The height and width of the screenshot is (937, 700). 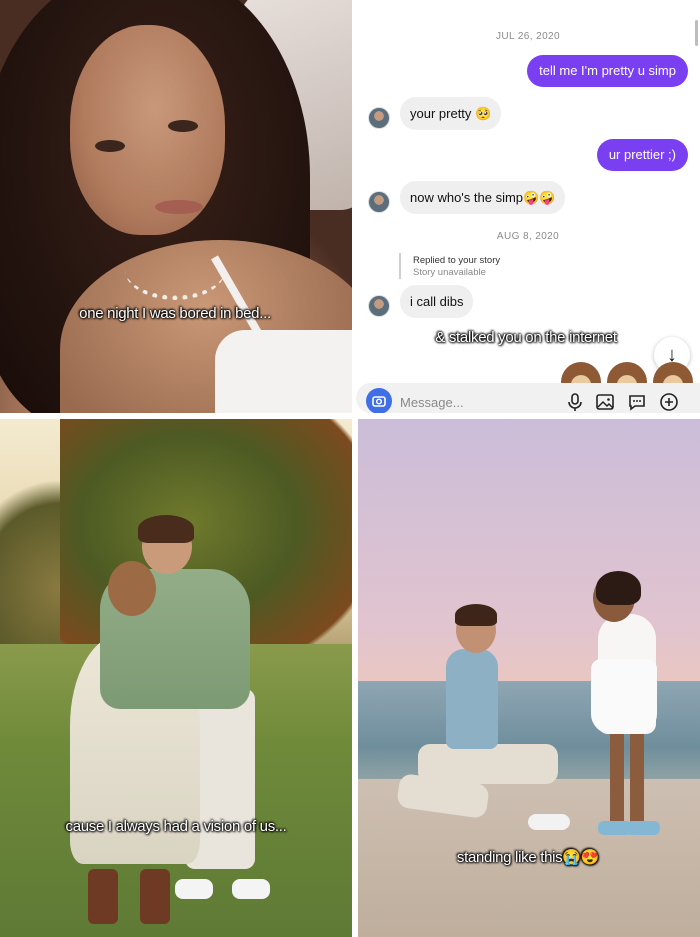 I want to click on man-shoe, so click(x=549, y=822).